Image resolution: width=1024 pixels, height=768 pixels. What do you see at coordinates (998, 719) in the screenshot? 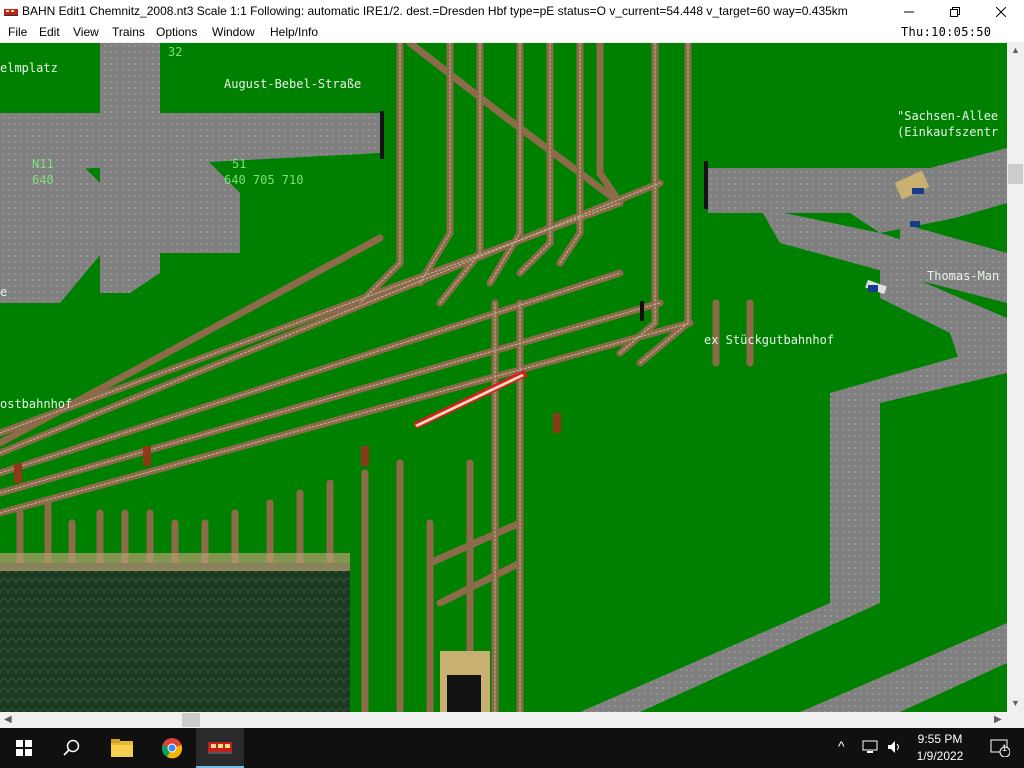
I see `scroll-right-icon: ▶` at bounding box center [998, 719].